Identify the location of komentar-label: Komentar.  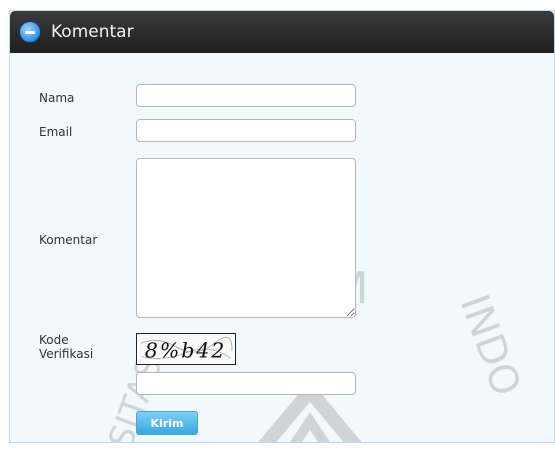
(68, 240).